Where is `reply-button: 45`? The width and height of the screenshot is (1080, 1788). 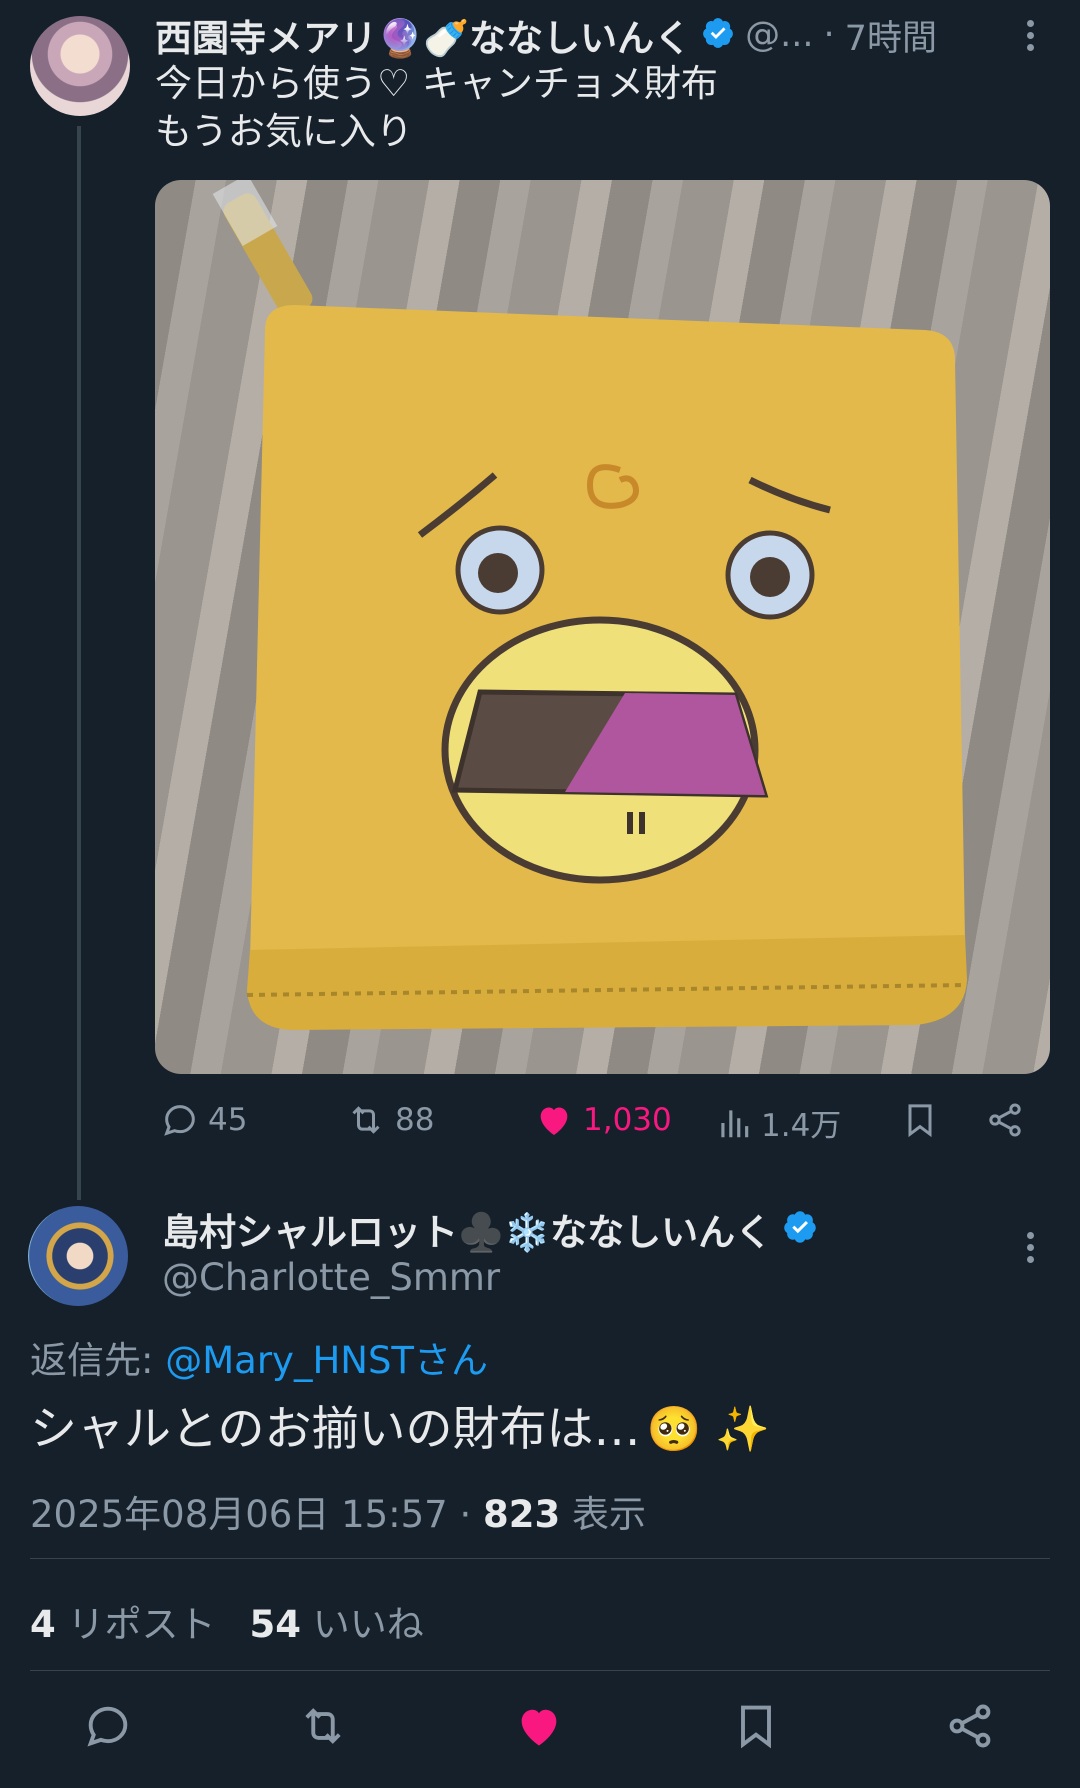
reply-button: 45 is located at coordinates (203, 1120).